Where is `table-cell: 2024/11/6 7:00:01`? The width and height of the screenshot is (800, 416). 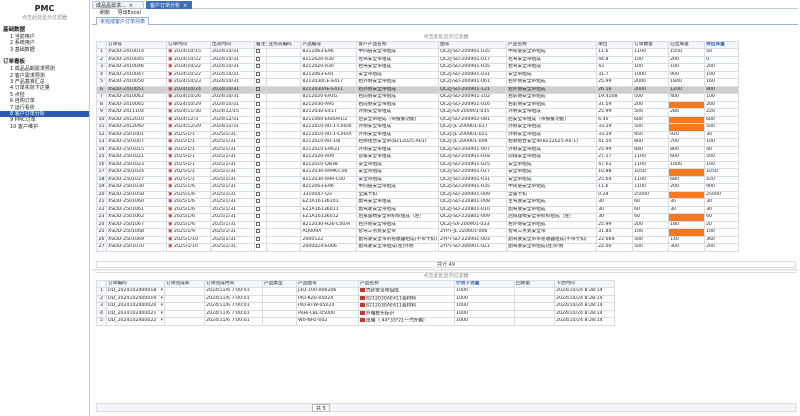 table-cell: 2024/11/6 7:00:01 is located at coordinates (233, 299).